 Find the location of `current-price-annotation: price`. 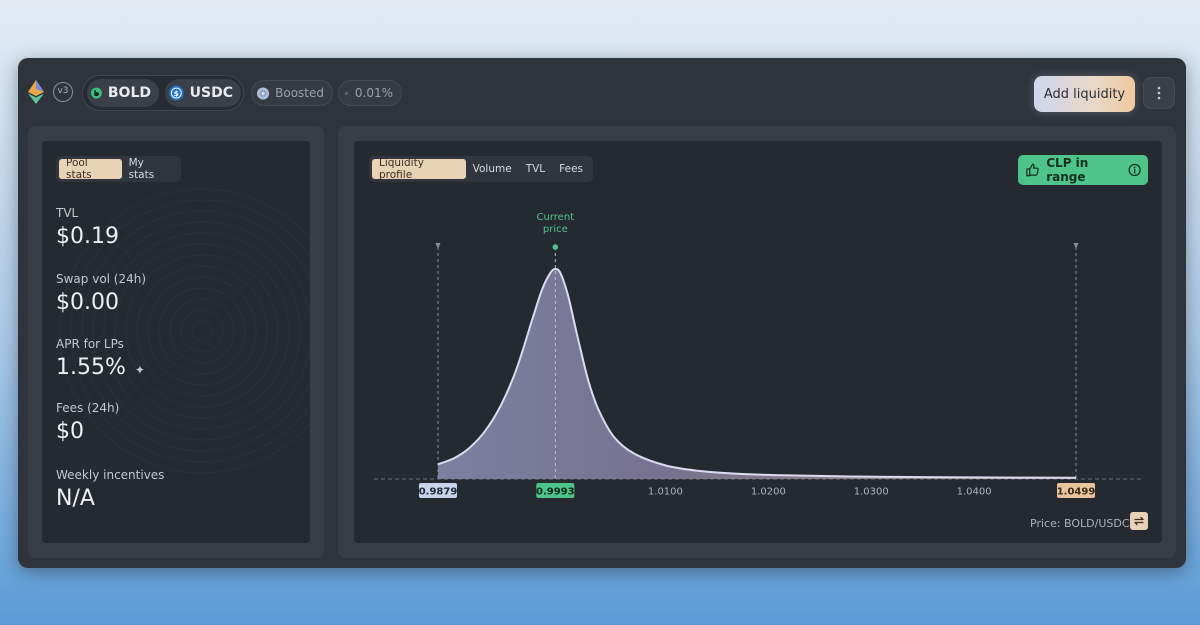

current-price-annotation: price is located at coordinates (555, 229).